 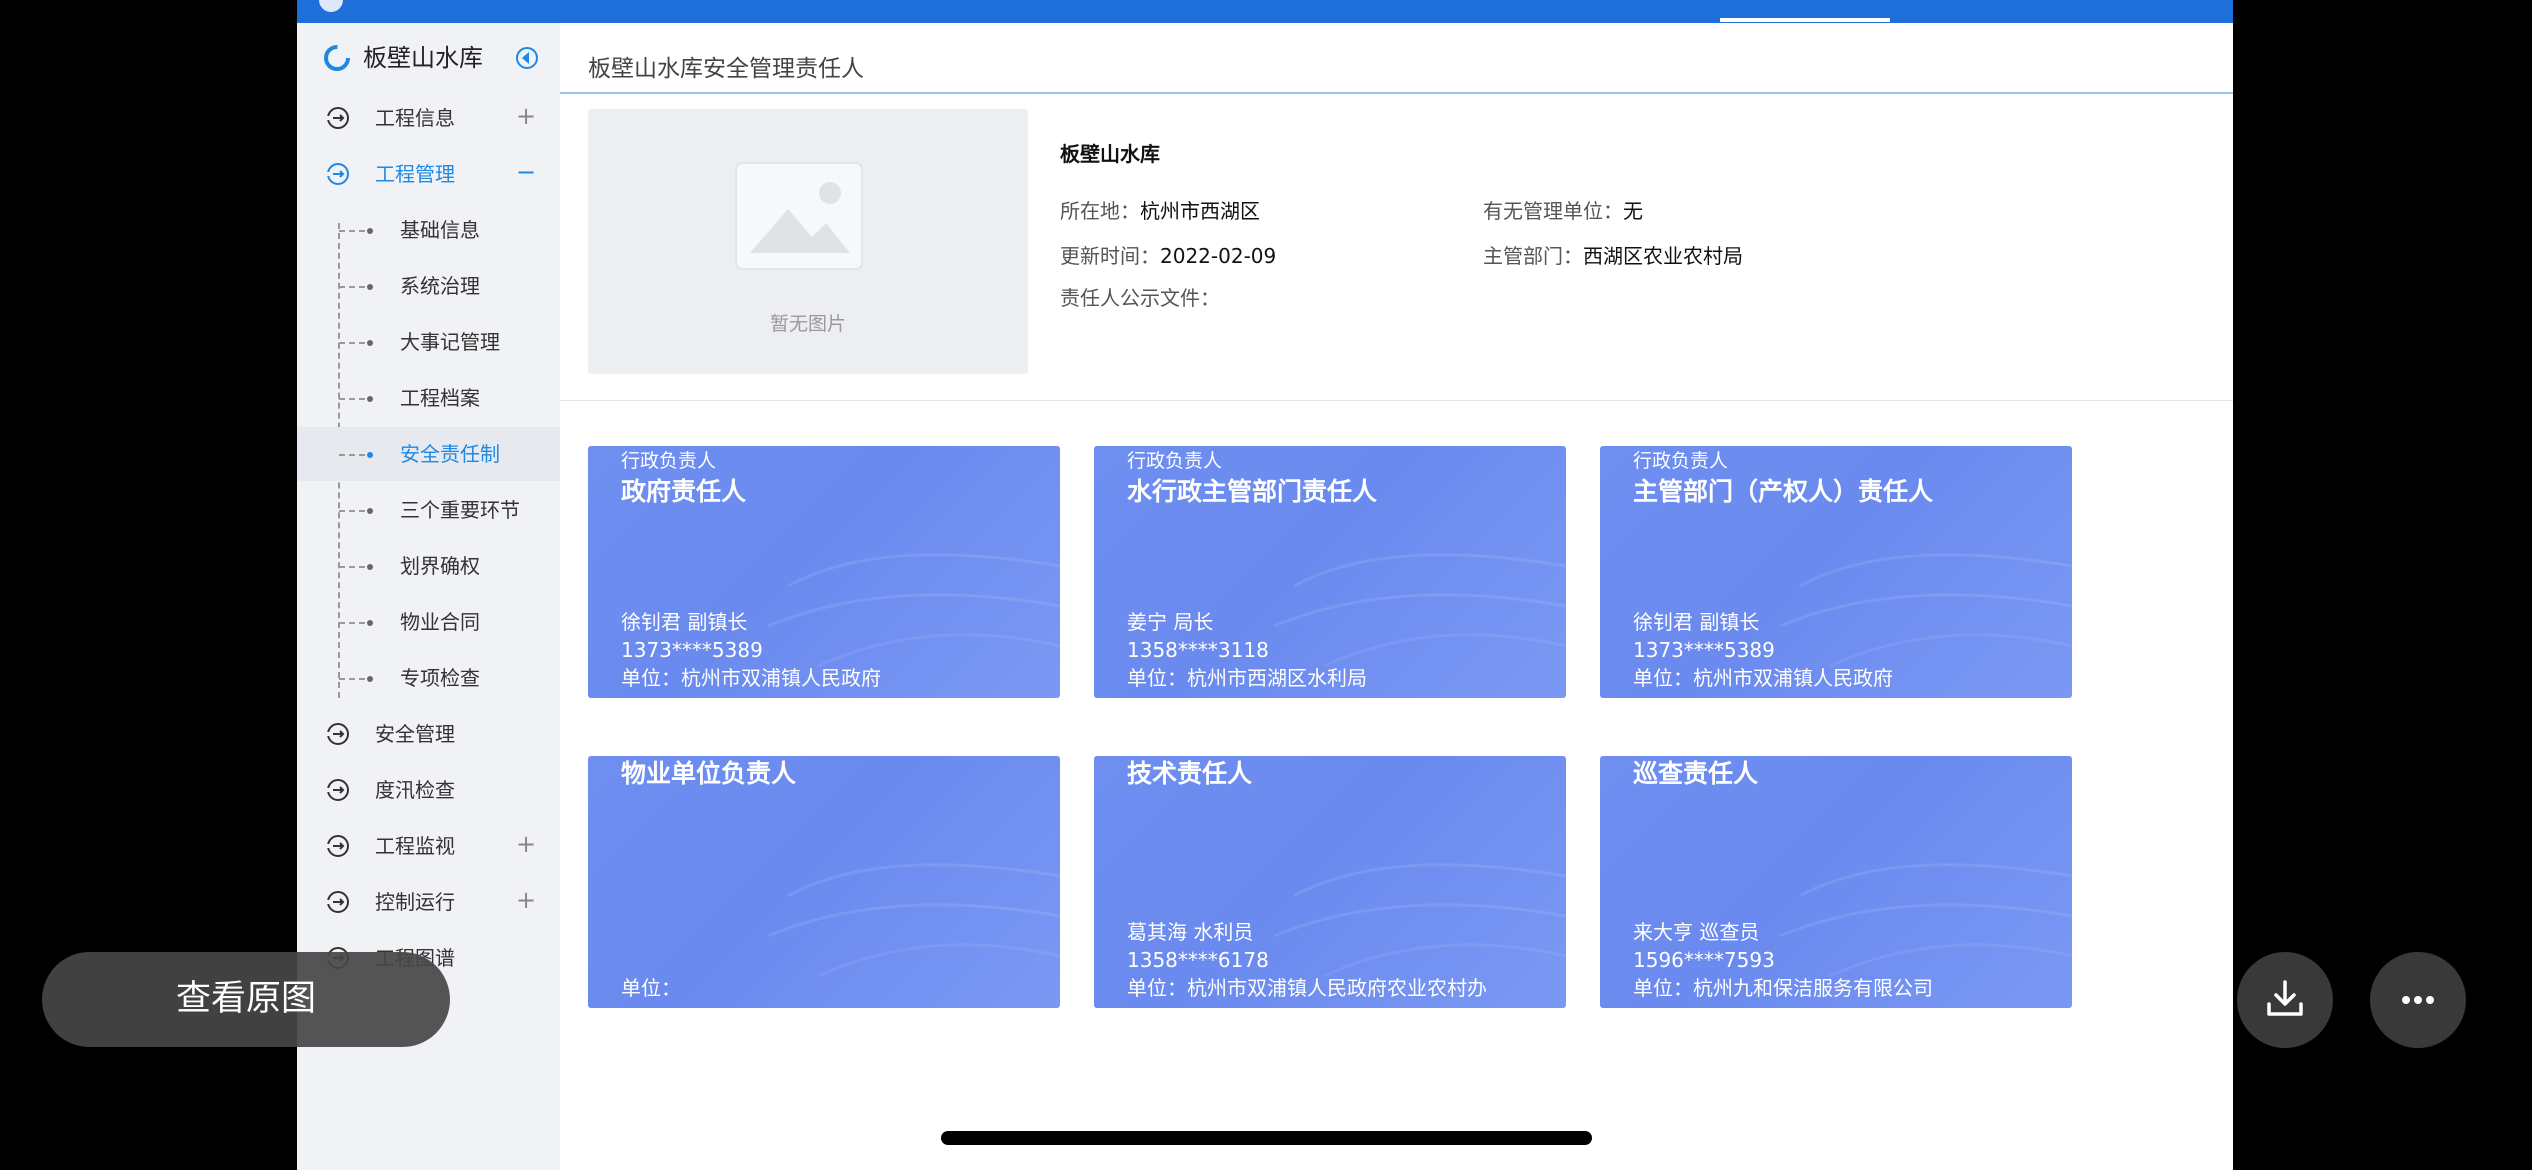 I want to click on menu-label: 工程信息, so click(x=415, y=118).